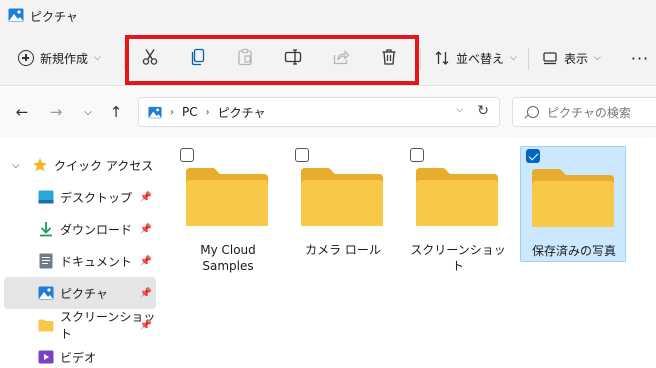  Describe the element at coordinates (96, 261) in the screenshot. I see `sidebar-item-label: ドキュメント` at that location.